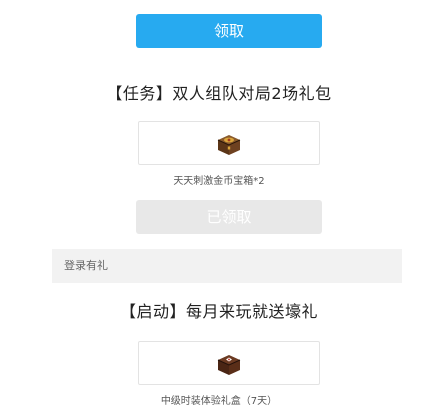  Describe the element at coordinates (229, 31) in the screenshot. I see `claim-button: 领取` at that location.